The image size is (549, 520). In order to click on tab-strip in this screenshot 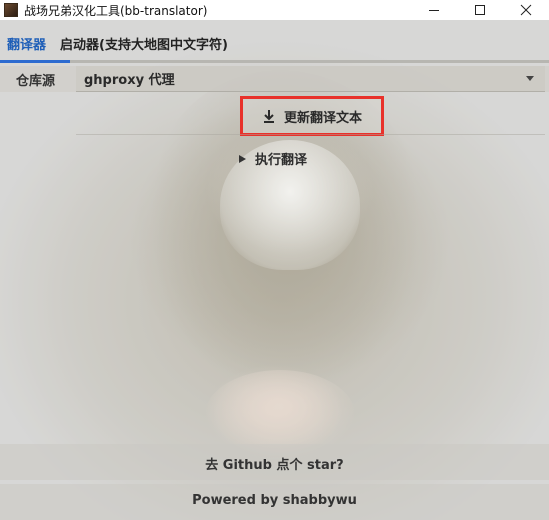, I will do `click(309, 61)`.